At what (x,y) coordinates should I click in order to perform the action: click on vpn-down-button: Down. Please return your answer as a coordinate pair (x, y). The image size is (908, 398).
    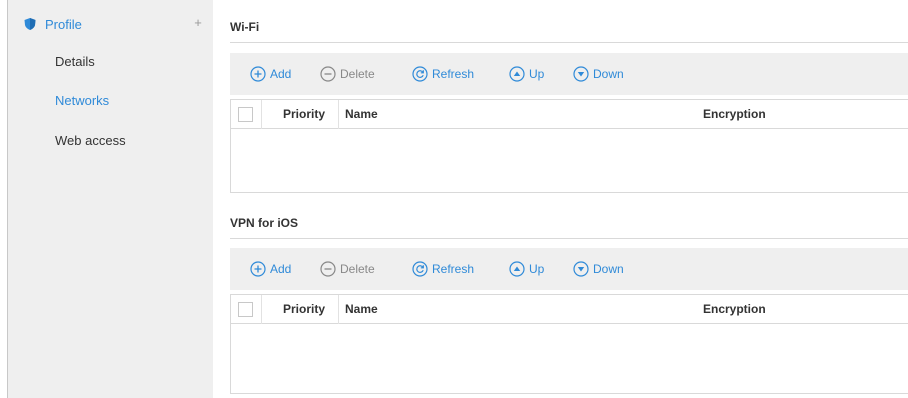
    Looking at the image, I should click on (598, 269).